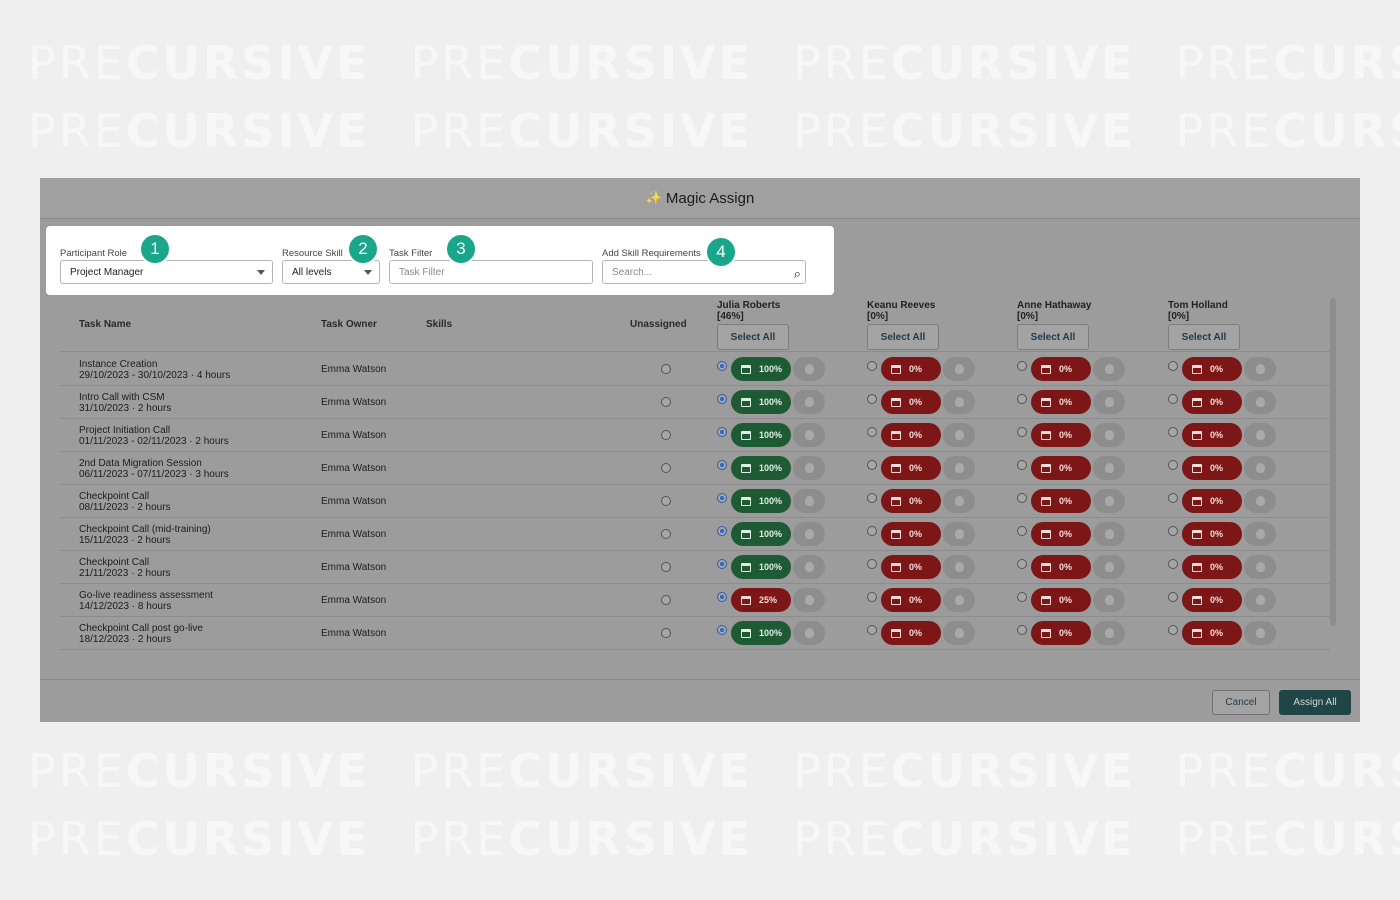 The height and width of the screenshot is (900, 1400). Describe the element at coordinates (797, 274) in the screenshot. I see `search-clear-icon: ⌕` at that location.